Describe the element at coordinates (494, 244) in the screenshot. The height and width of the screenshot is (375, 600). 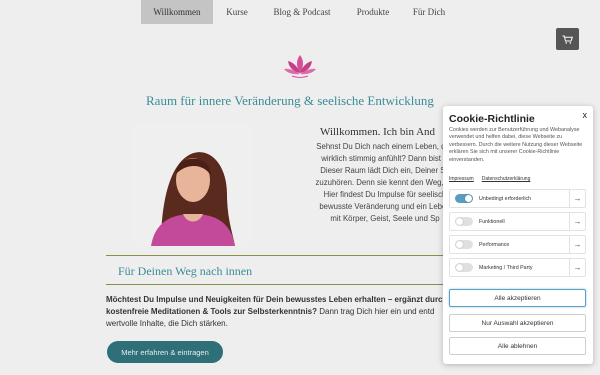
I see `category-label: Performance` at that location.